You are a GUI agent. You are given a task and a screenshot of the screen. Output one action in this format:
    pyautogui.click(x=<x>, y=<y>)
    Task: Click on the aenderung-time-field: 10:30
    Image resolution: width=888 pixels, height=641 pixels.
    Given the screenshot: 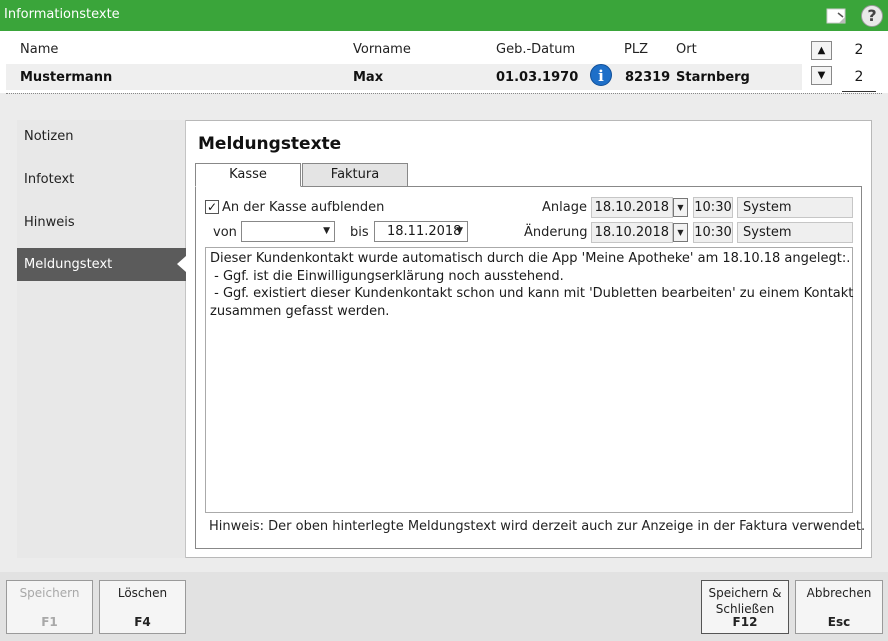 What is the action you would take?
    pyautogui.click(x=713, y=232)
    